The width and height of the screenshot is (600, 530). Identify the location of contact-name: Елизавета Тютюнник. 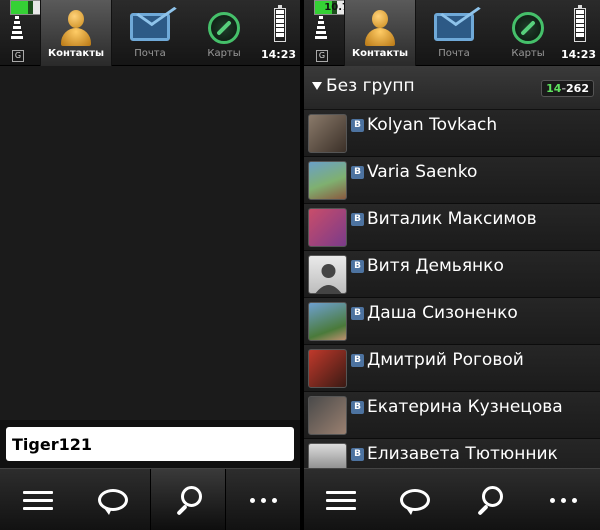
(462, 454).